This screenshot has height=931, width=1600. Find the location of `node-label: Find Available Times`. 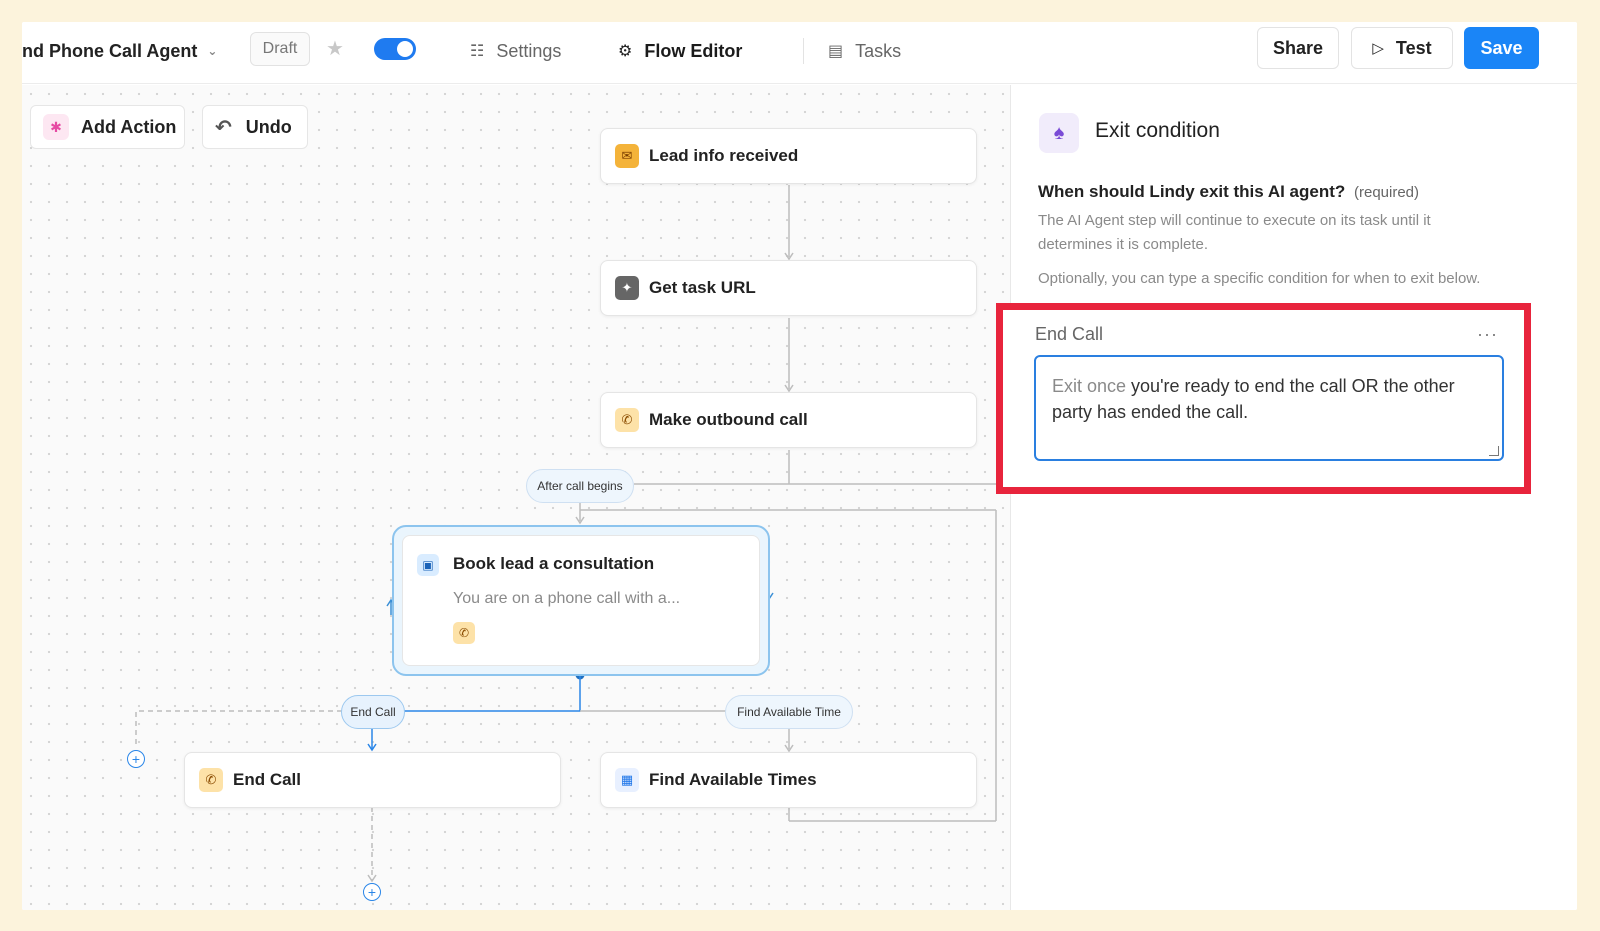

node-label: Find Available Times is located at coordinates (733, 779).